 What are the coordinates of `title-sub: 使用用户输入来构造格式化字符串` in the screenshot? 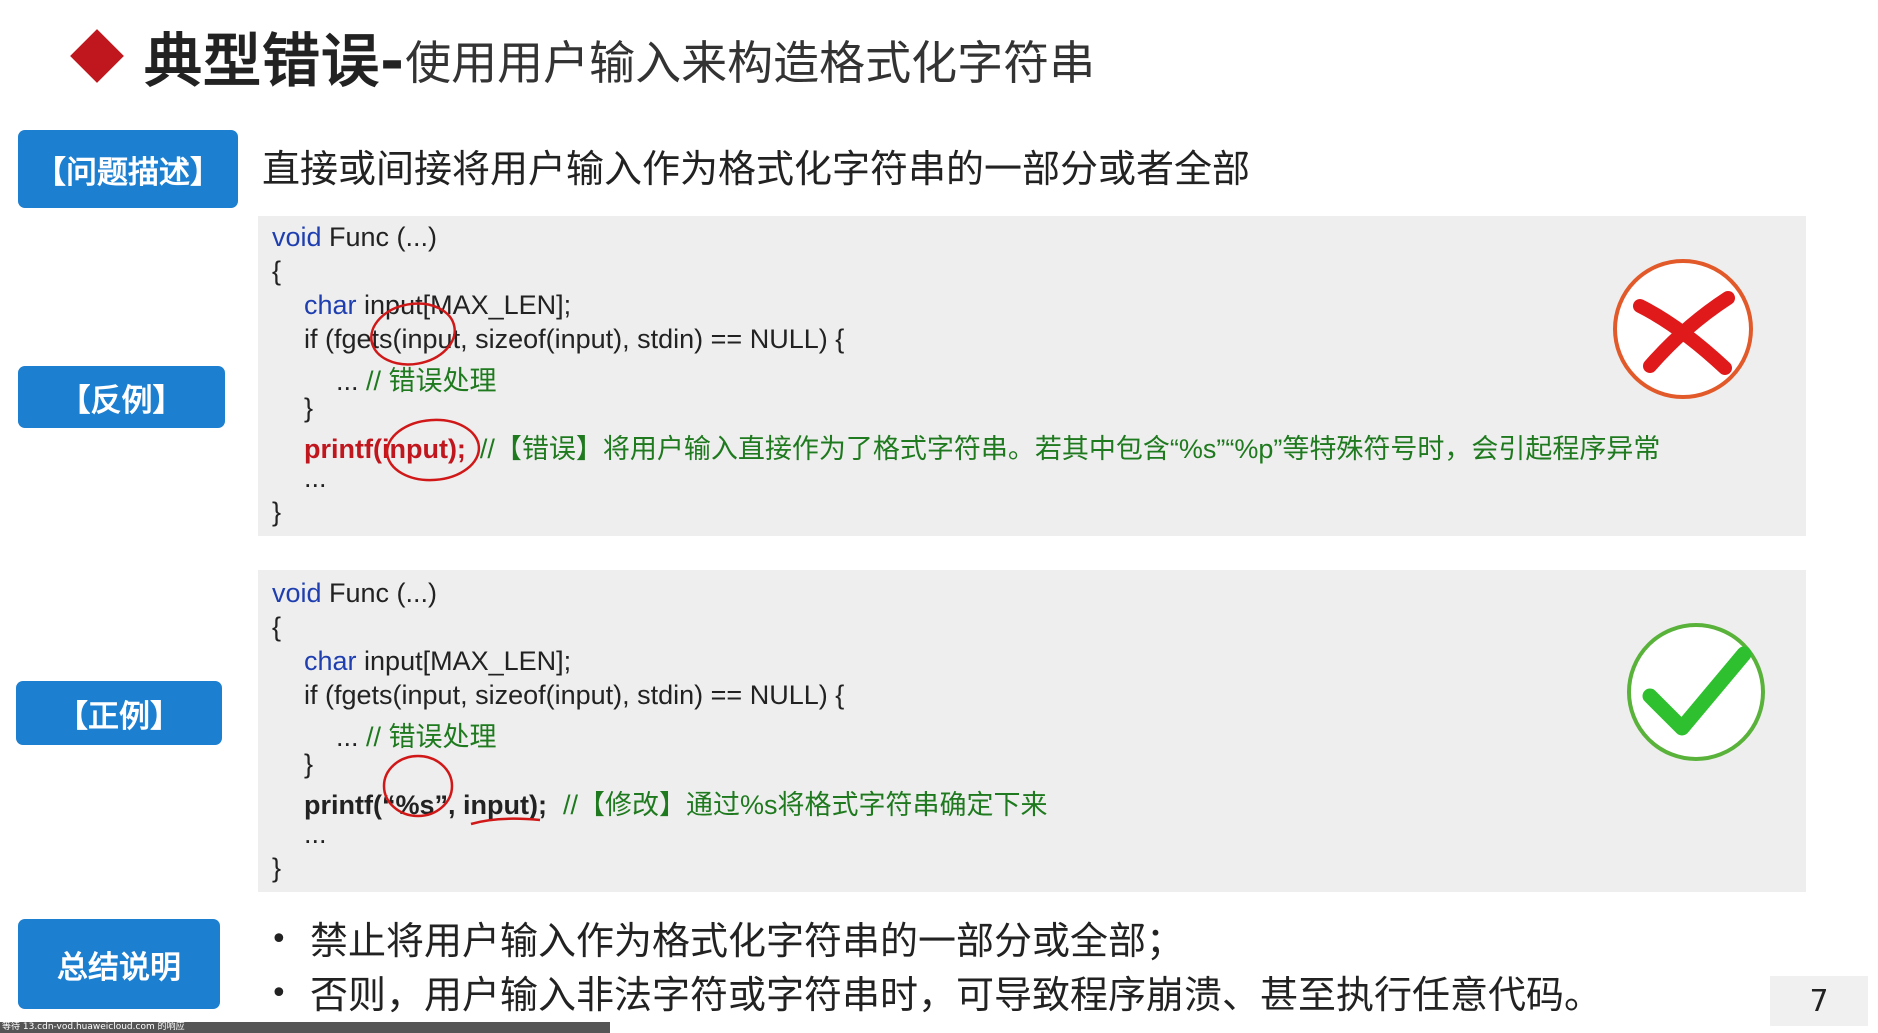 It's located at (750, 63).